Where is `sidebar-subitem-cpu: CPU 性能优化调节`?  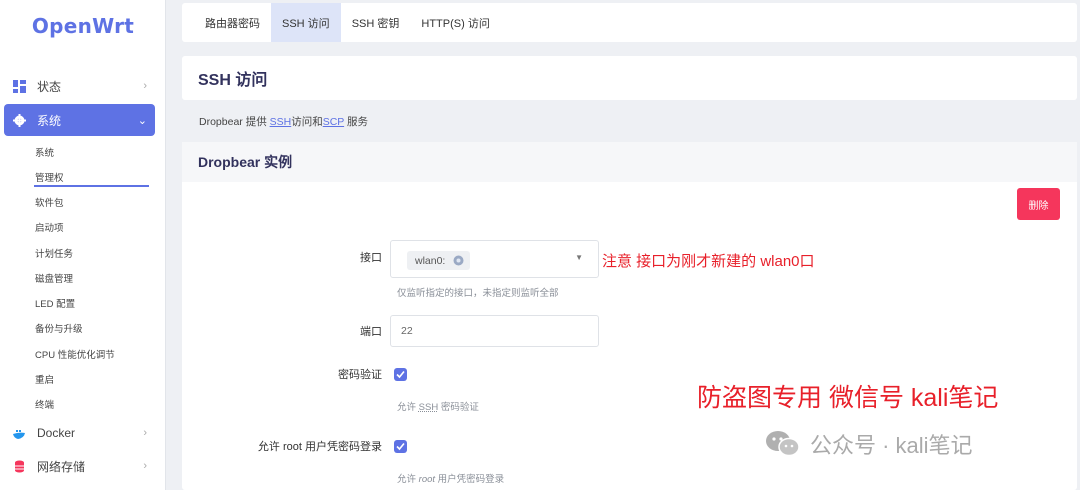
sidebar-subitem-cpu: CPU 性能优化调节 is located at coordinates (75, 354).